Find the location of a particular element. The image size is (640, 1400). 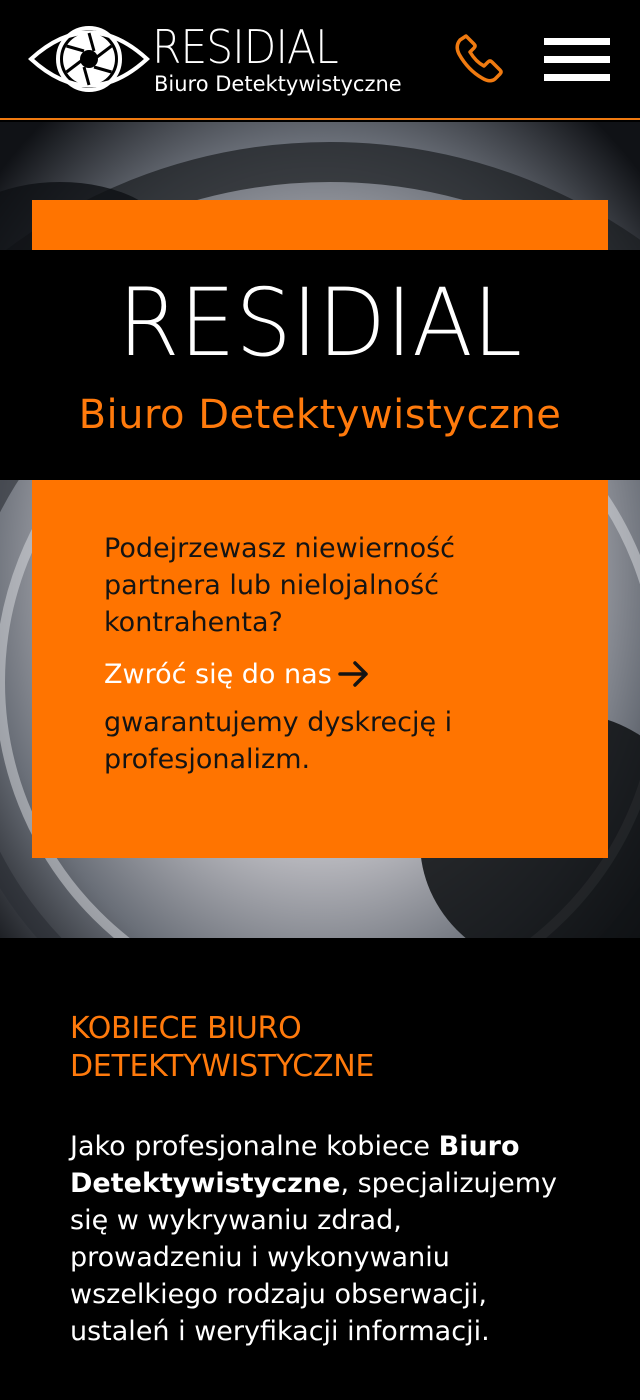

eye-aperture-icon is located at coordinates (89, 59).